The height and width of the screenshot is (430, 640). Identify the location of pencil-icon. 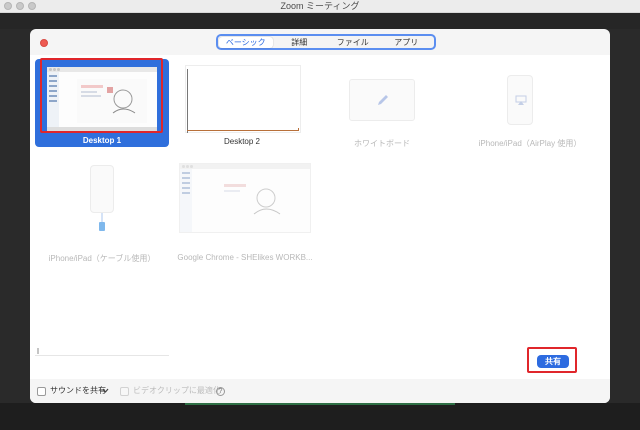
(383, 100).